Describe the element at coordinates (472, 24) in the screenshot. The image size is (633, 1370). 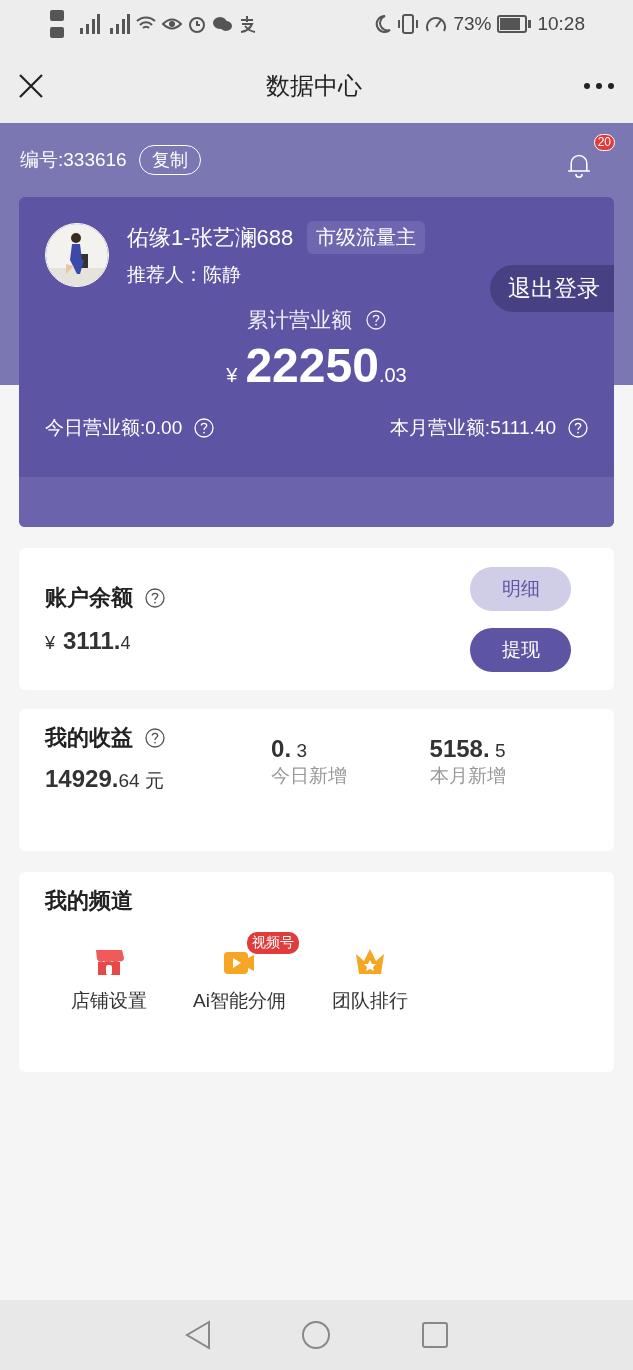
I see `battery-percent: 73%` at that location.